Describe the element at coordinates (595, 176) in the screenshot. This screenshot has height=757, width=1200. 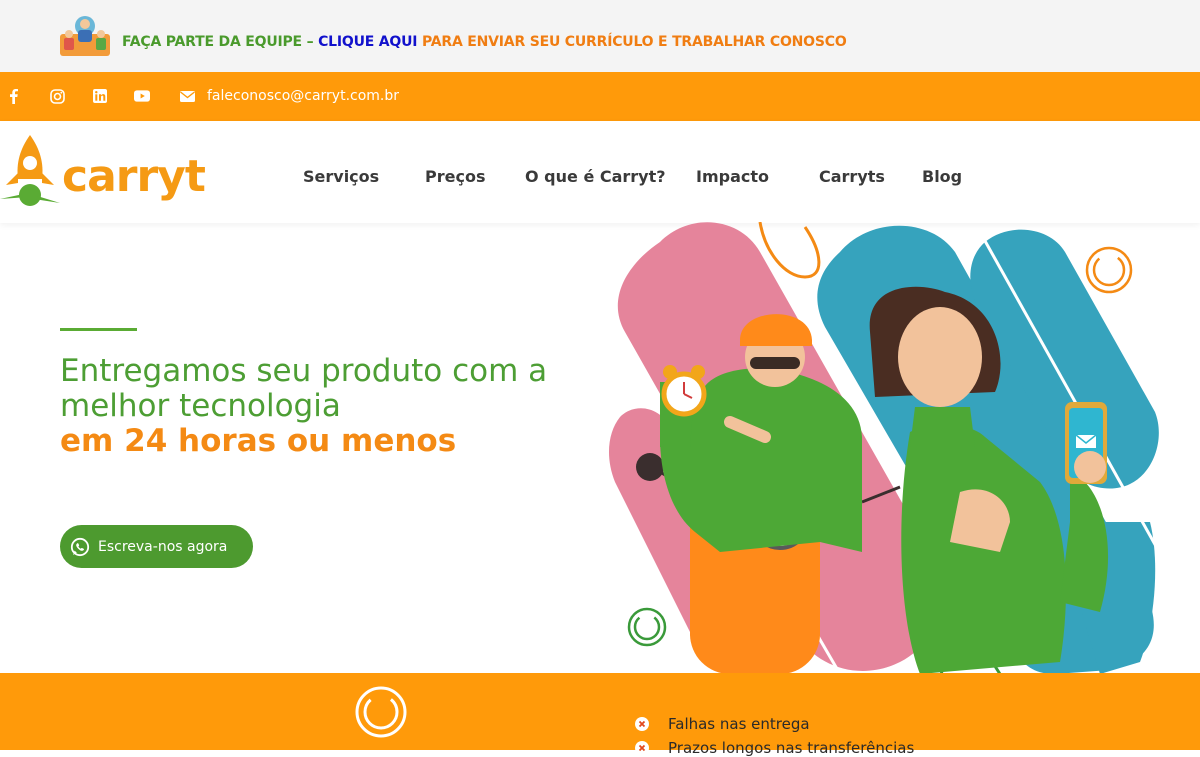
I see `nav-o-que-e-carryt: O que é Carryt?` at that location.